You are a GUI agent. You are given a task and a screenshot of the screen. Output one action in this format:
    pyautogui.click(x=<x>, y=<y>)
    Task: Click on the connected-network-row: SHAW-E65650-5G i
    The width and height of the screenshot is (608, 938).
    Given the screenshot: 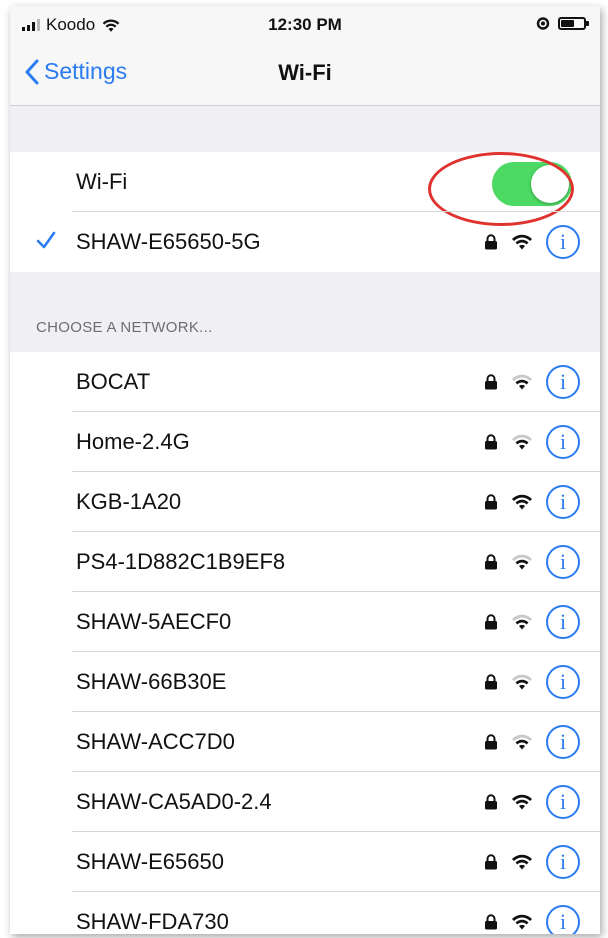 What is the action you would take?
    pyautogui.click(x=305, y=242)
    